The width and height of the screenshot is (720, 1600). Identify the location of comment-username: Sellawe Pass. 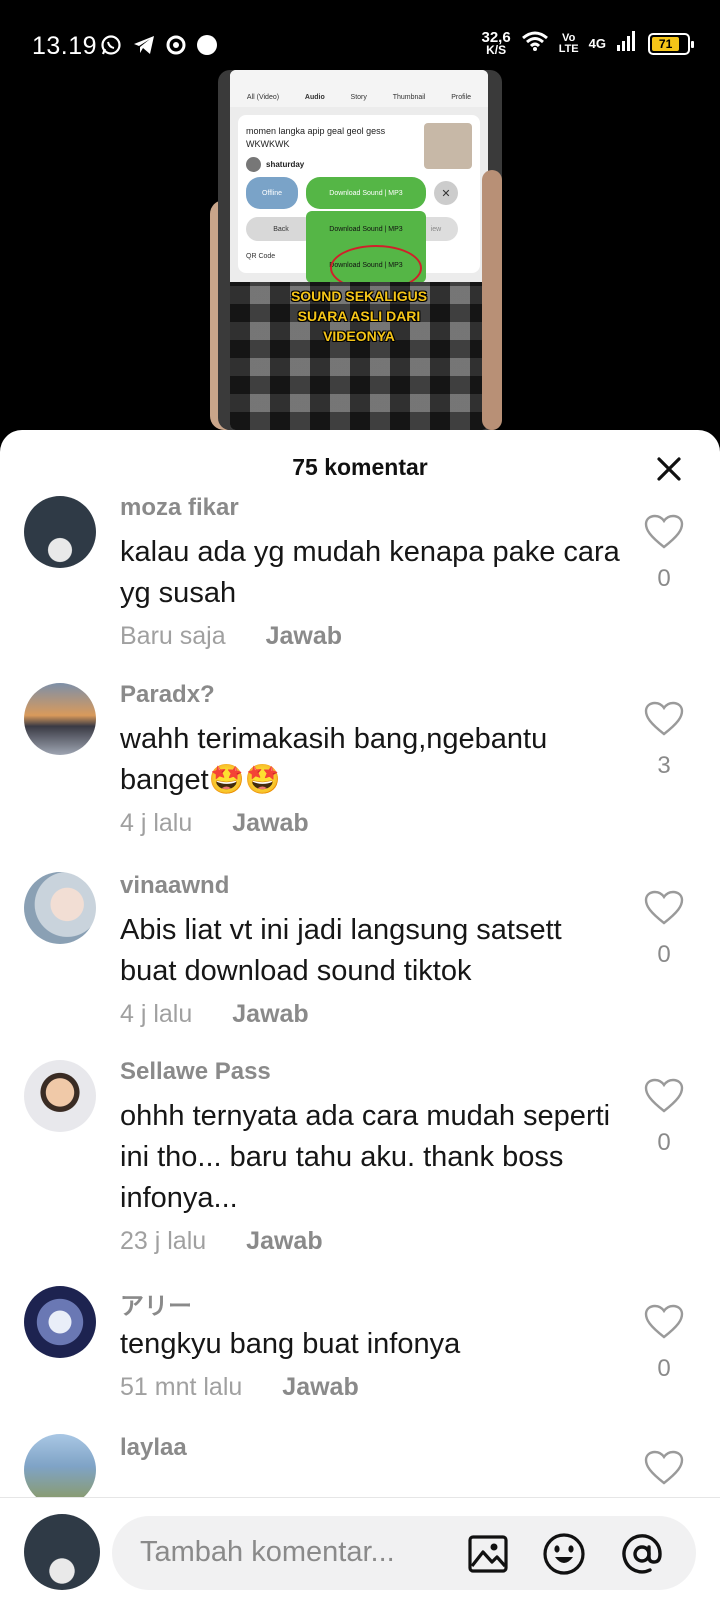
(370, 1074).